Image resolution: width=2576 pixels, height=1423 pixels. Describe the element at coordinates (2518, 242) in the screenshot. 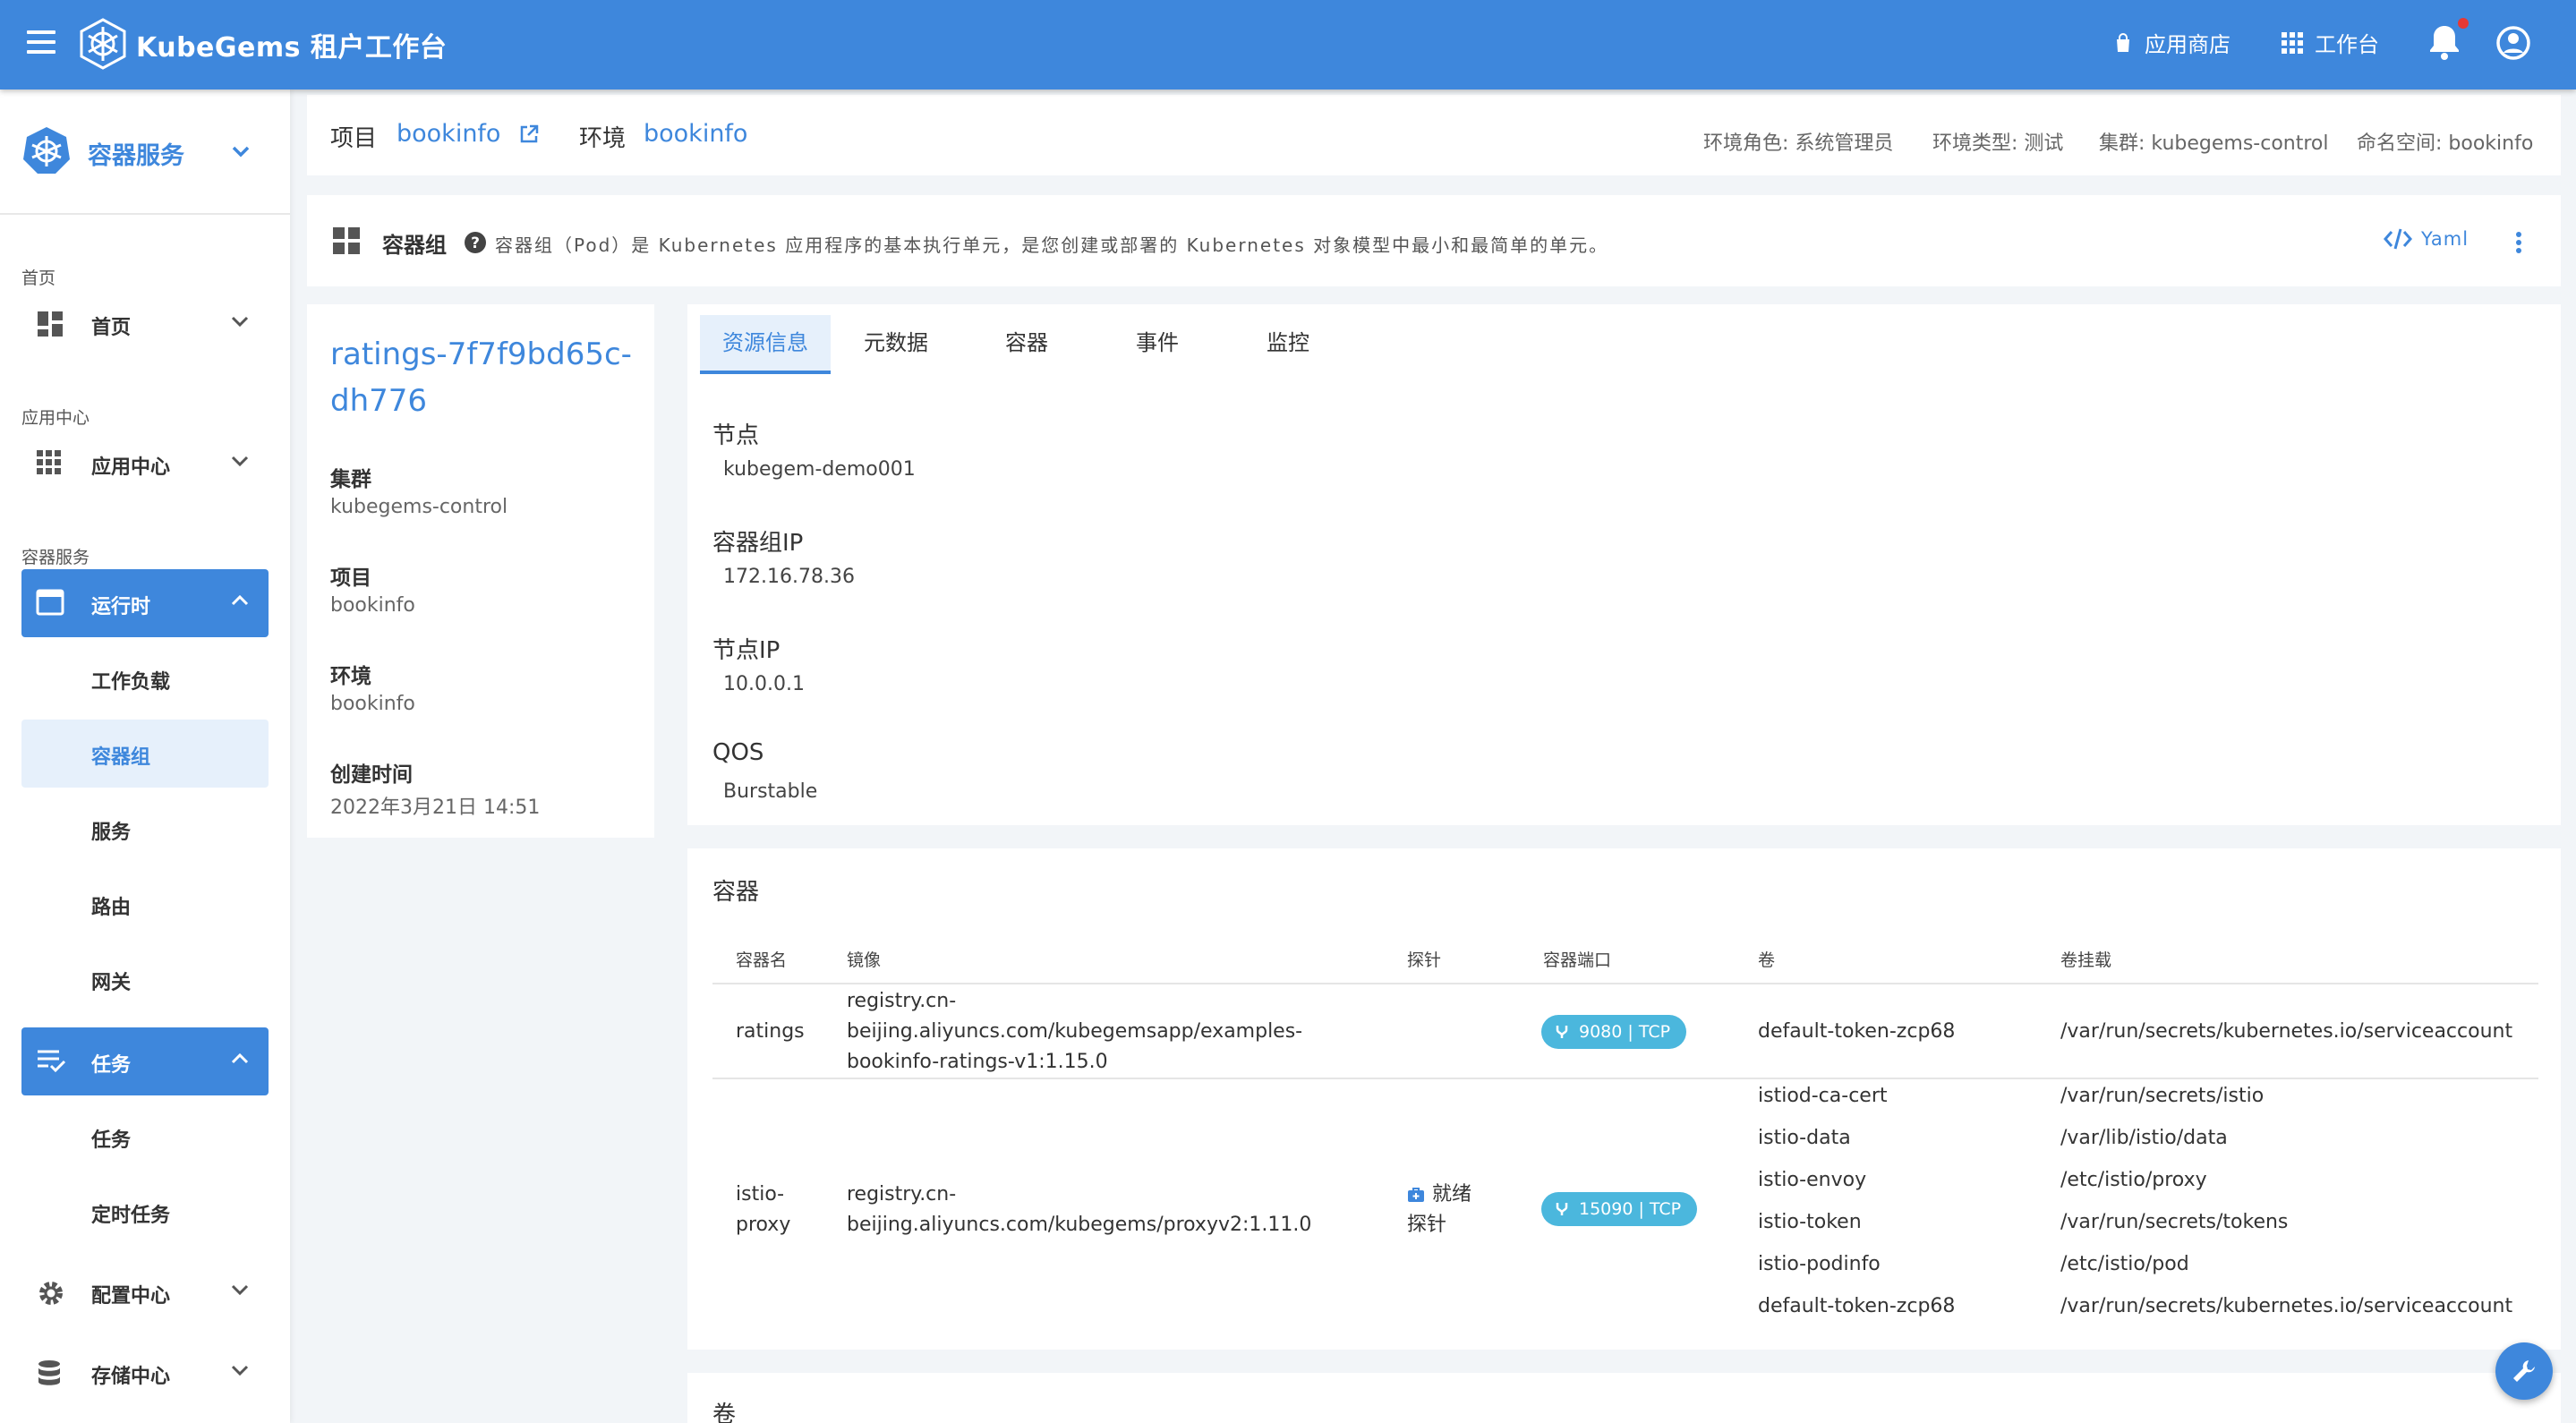

I see `more-vert-icon` at that location.